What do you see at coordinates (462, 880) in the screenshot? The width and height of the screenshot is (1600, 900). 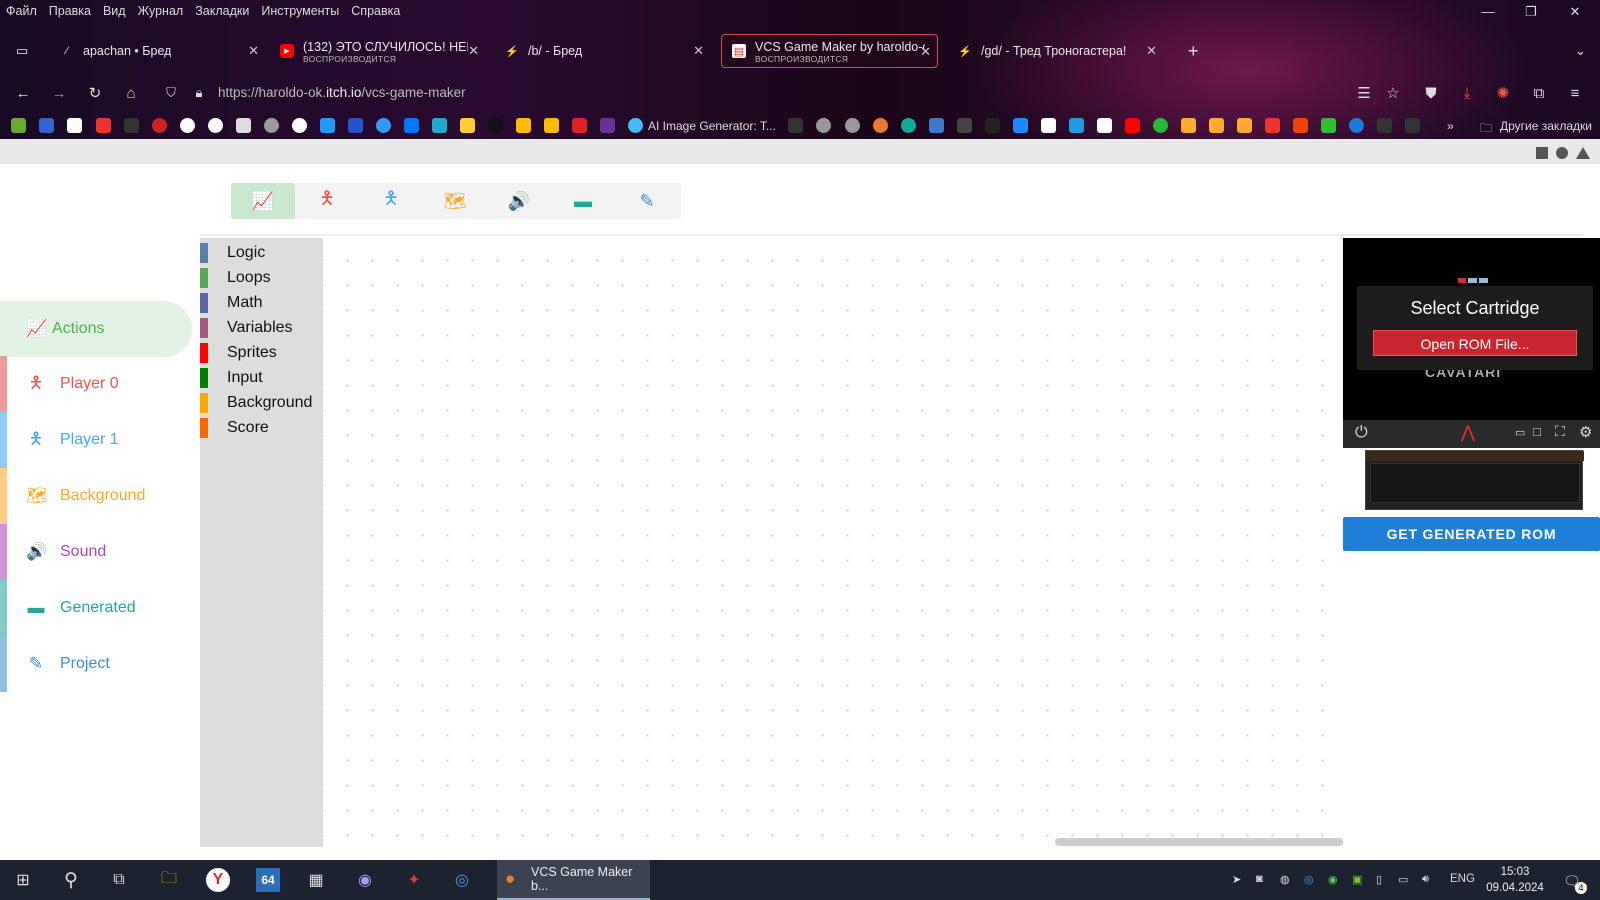 I see `app-icon: ◎` at bounding box center [462, 880].